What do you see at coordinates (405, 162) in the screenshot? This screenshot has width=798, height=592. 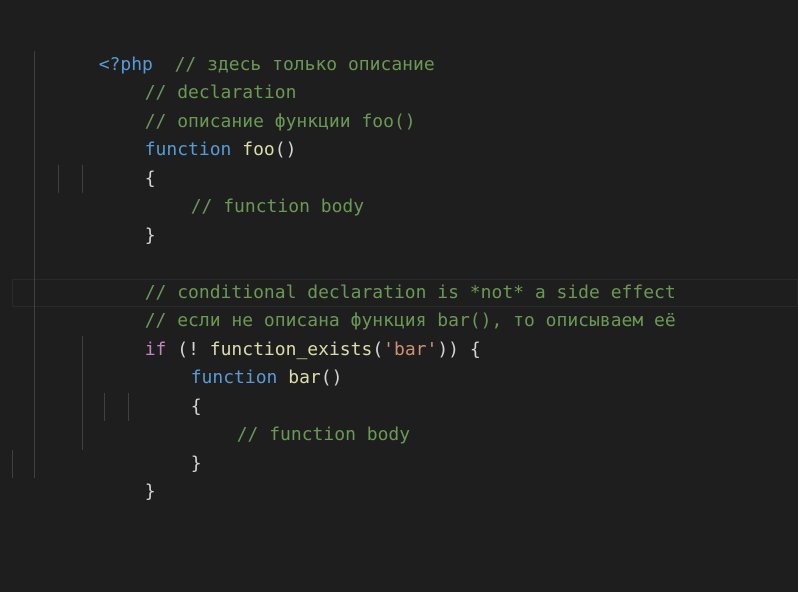 I see `code-line-5: {` at bounding box center [405, 162].